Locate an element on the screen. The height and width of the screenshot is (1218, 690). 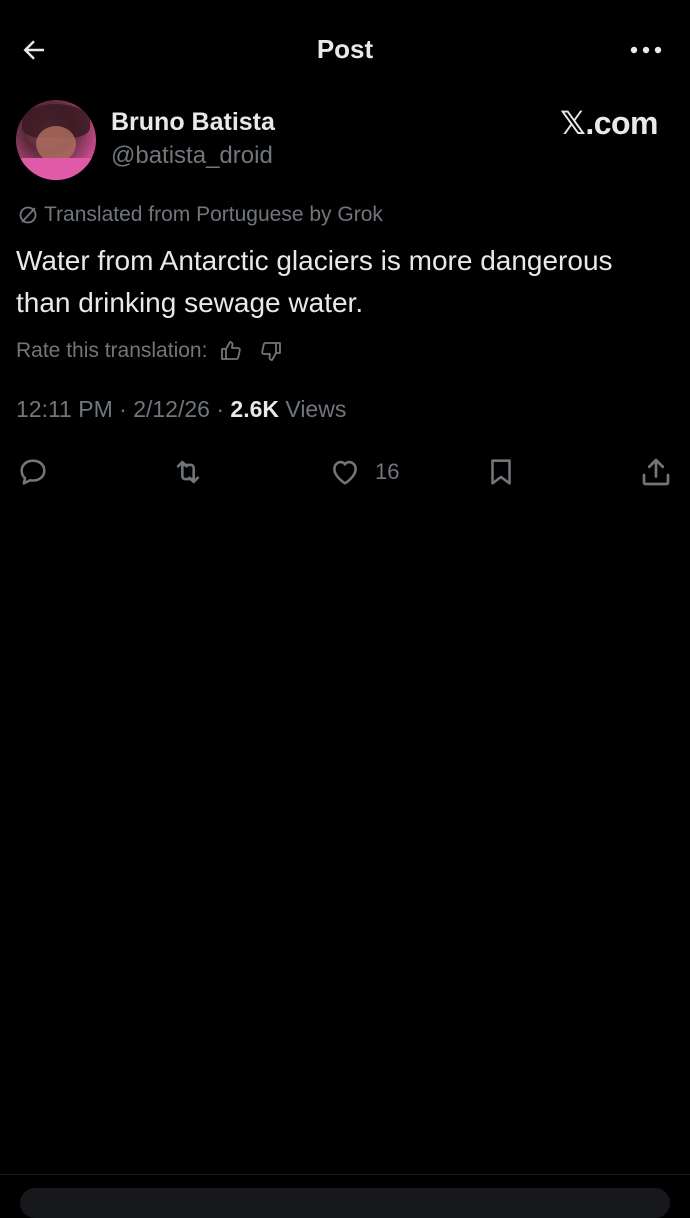
more-horizontal-icon is located at coordinates (646, 50).